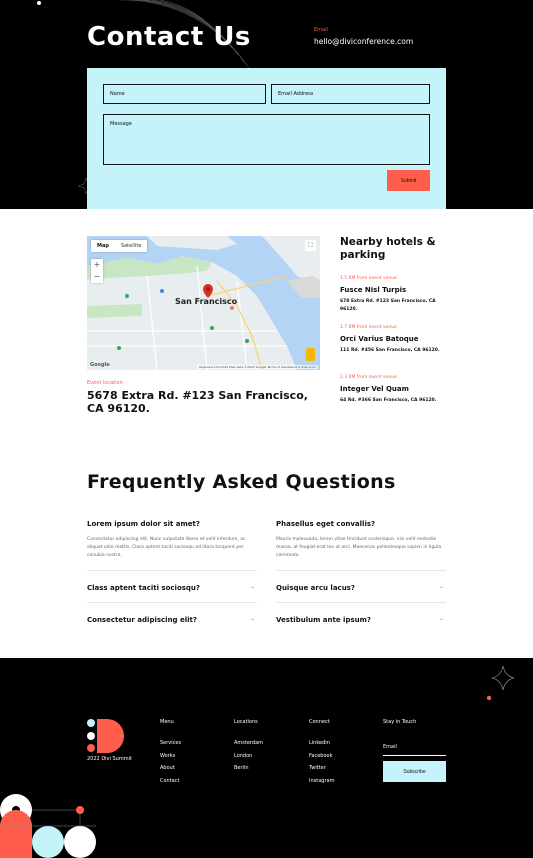 The height and width of the screenshot is (858, 533). Describe the element at coordinates (350, 94) in the screenshot. I see `email-field: Email Address` at that location.